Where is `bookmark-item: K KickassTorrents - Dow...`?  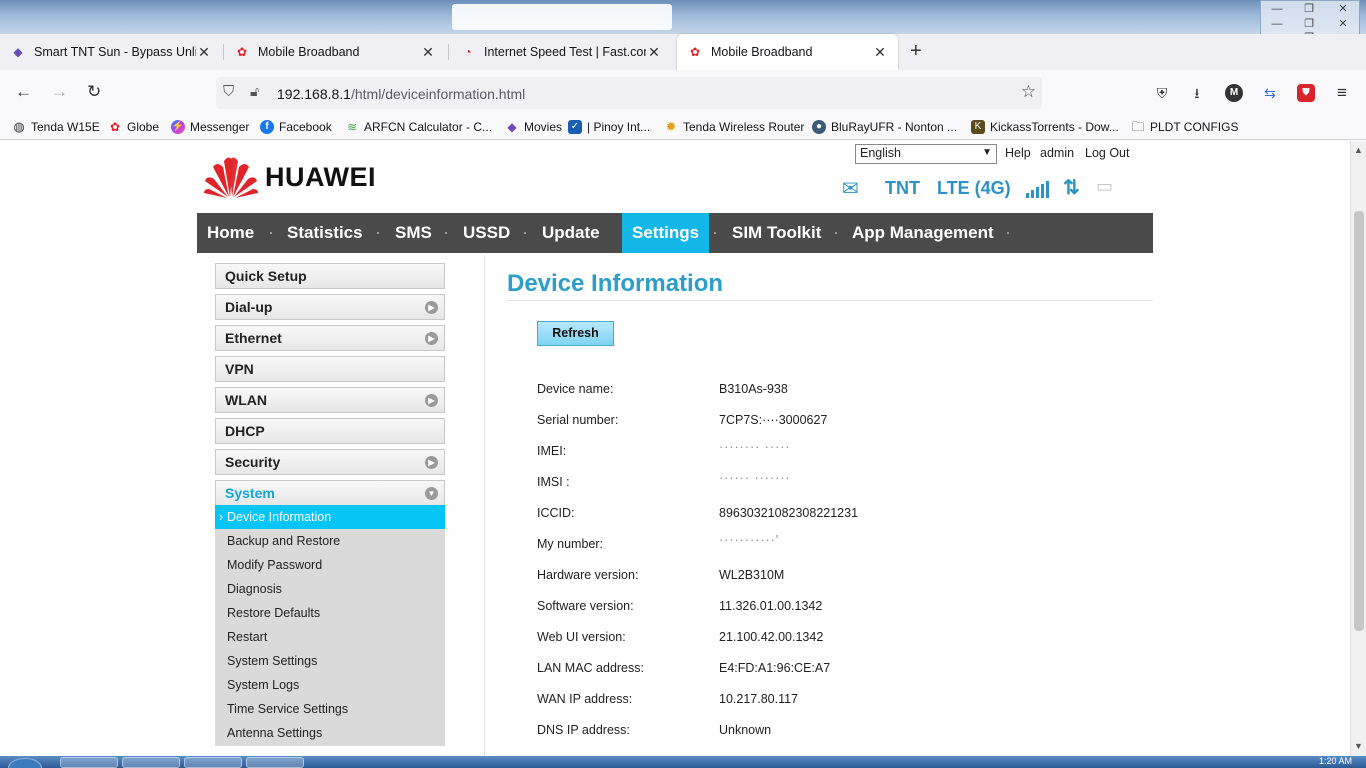 bookmark-item: K KickassTorrents - Dow... is located at coordinates (1045, 127).